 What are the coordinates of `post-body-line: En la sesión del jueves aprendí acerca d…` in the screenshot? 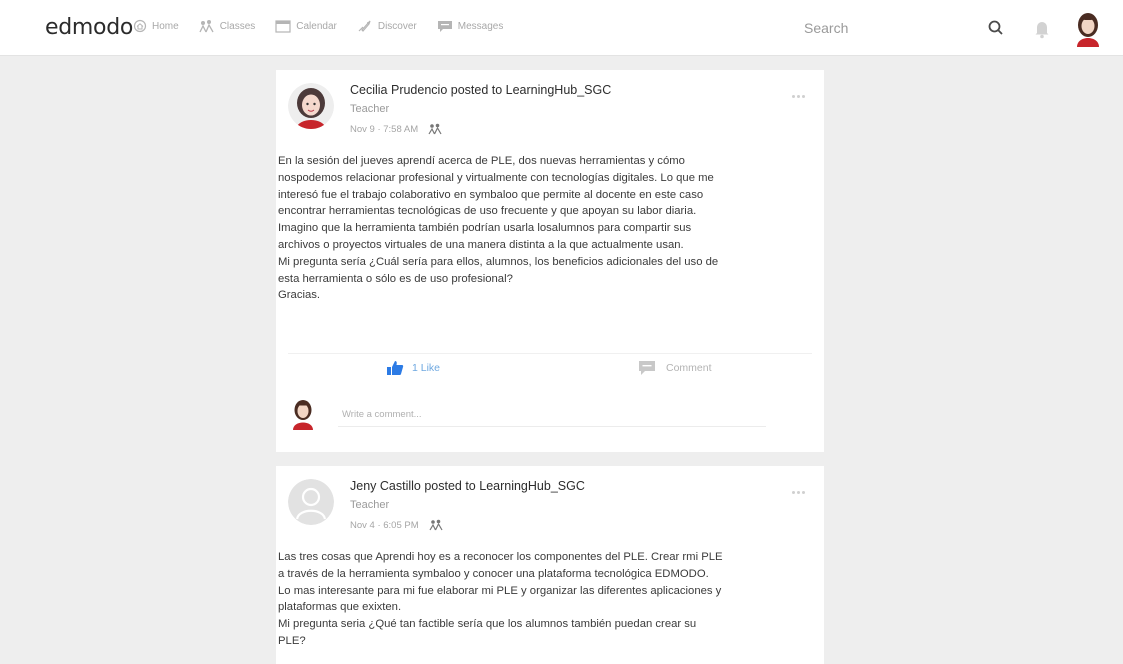 It's located at (481, 161).